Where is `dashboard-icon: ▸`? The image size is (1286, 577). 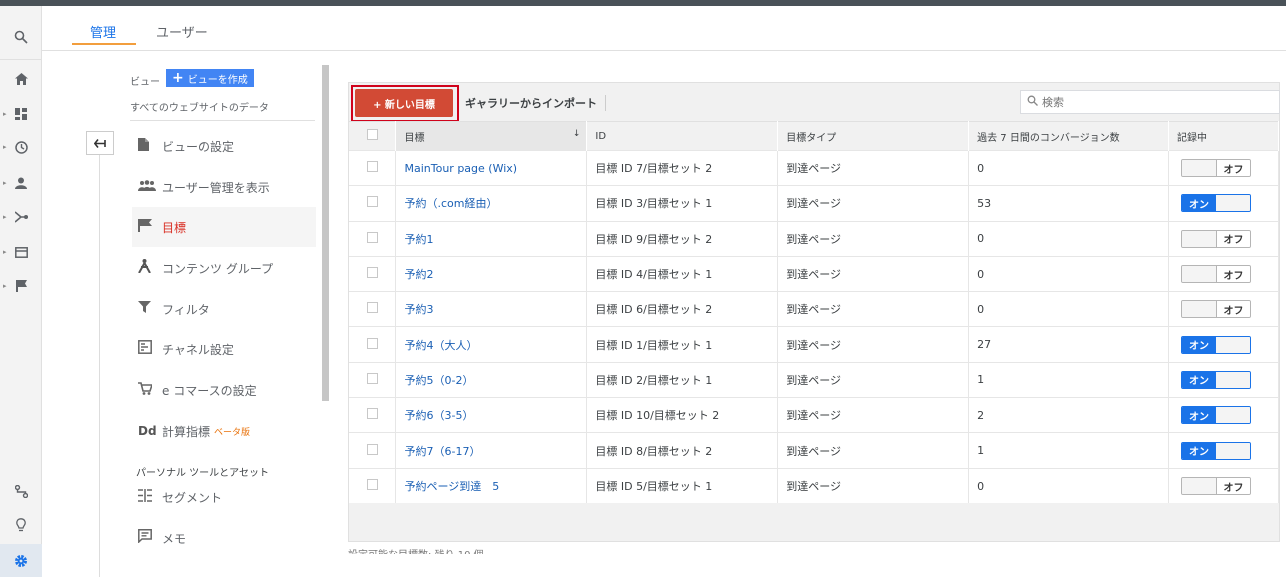
dashboard-icon: ▸ is located at coordinates (21, 114).